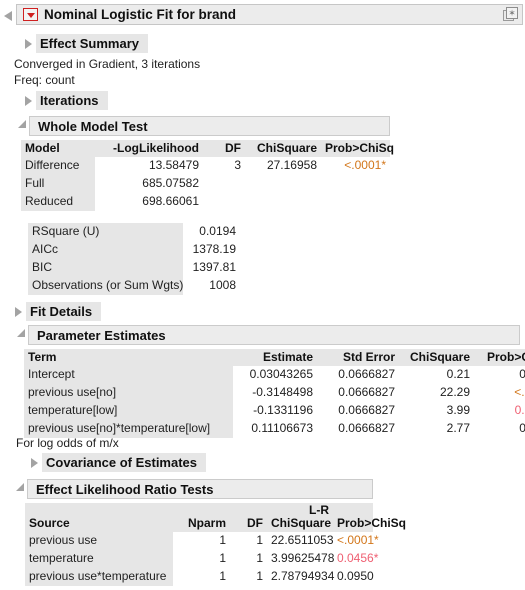 This screenshot has height=590, width=525. Describe the element at coordinates (366, 392) in the screenshot. I see `pe-row1-std-error: 0.0666827` at that location.